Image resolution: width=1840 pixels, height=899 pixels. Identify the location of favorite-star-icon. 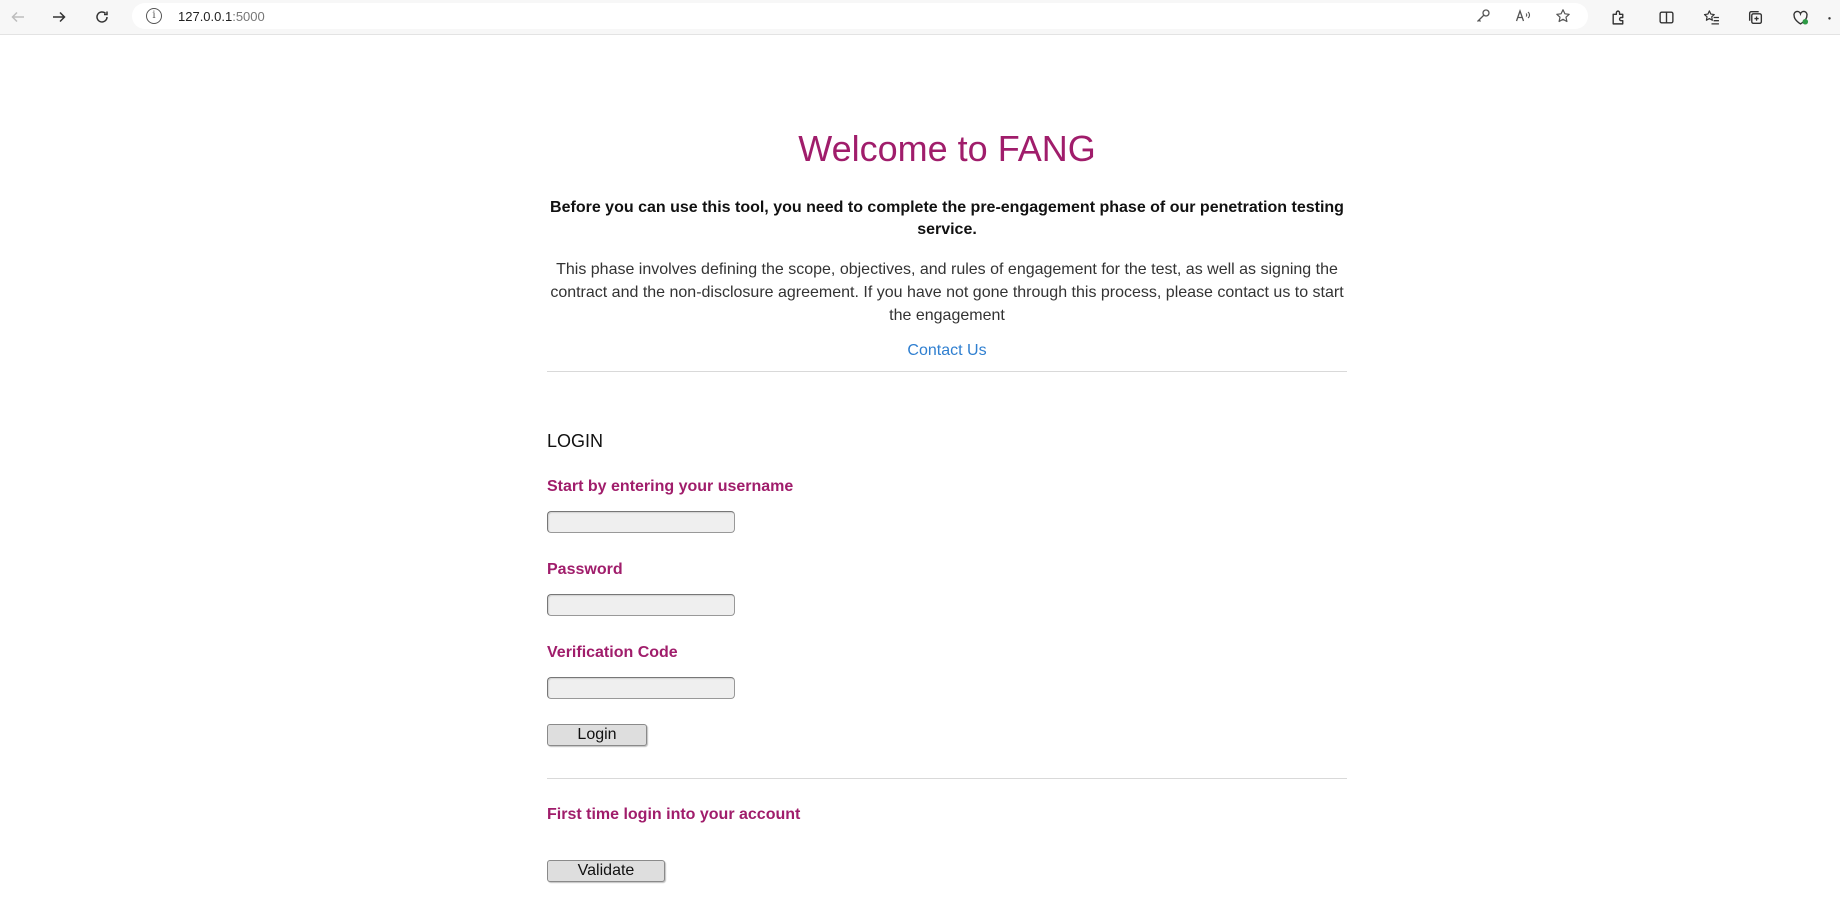
(1563, 16).